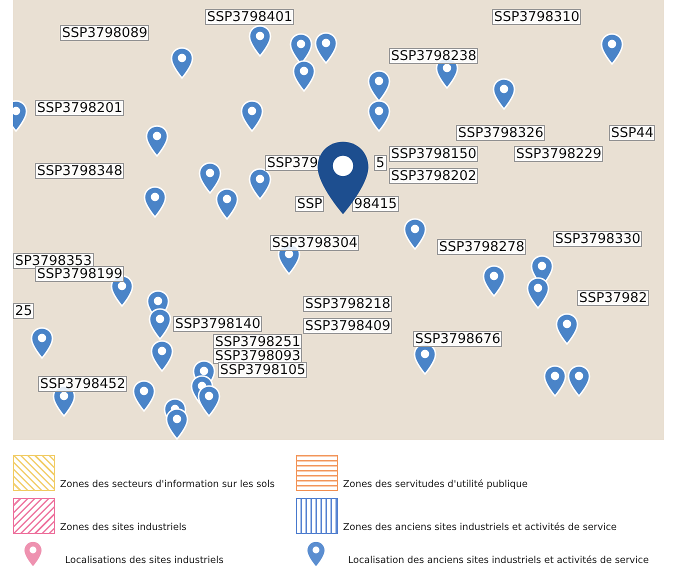 Image resolution: width=674 pixels, height=577 pixels. Describe the element at coordinates (144, 561) in the screenshot. I see `legend-label: Localisations des sites industriels` at that location.